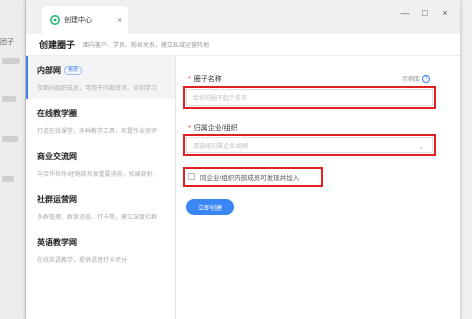 Image resolution: width=472 pixels, height=319 pixels. Describe the element at coordinates (210, 207) in the screenshot. I see `create-button: 立即创建` at that location.